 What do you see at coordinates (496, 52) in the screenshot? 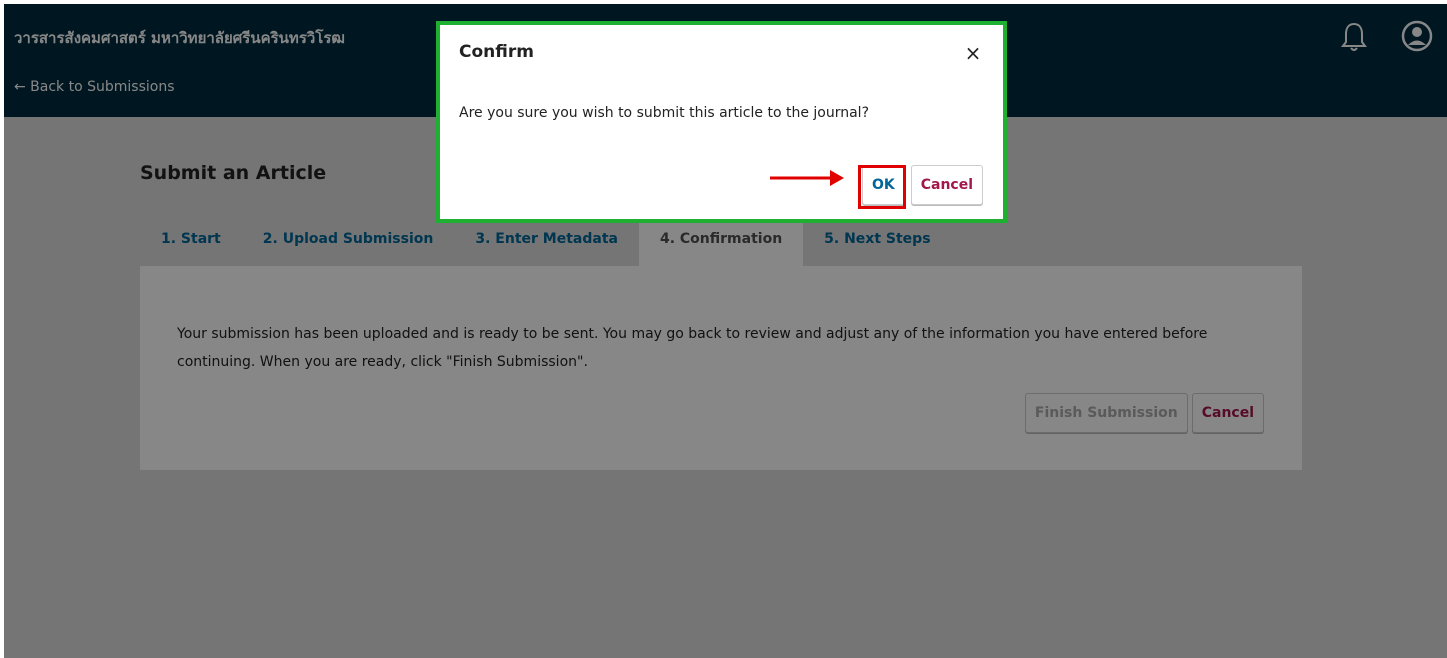
I see `dialog-title: Confirm` at bounding box center [496, 52].